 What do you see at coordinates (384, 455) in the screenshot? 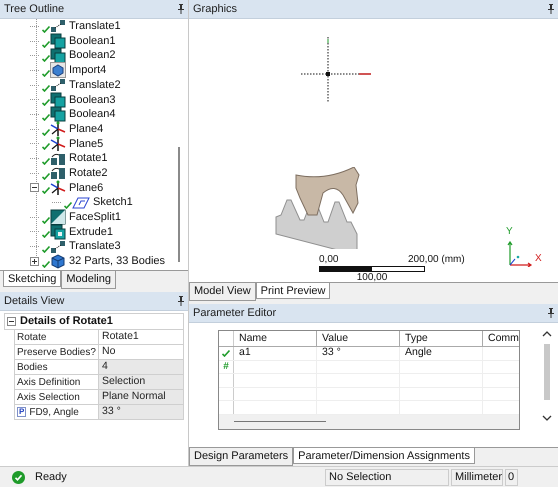
I see `tab: Parameter/Dimension Assignments` at bounding box center [384, 455].